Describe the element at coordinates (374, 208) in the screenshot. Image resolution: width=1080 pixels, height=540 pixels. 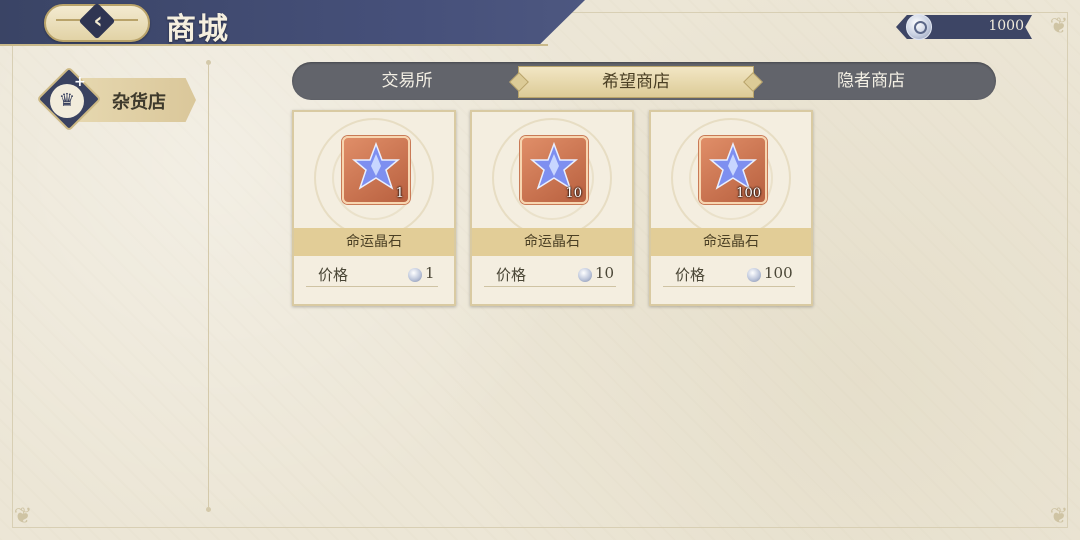
I see `shop-item-card: 1 命运晶石 价格 1` at that location.